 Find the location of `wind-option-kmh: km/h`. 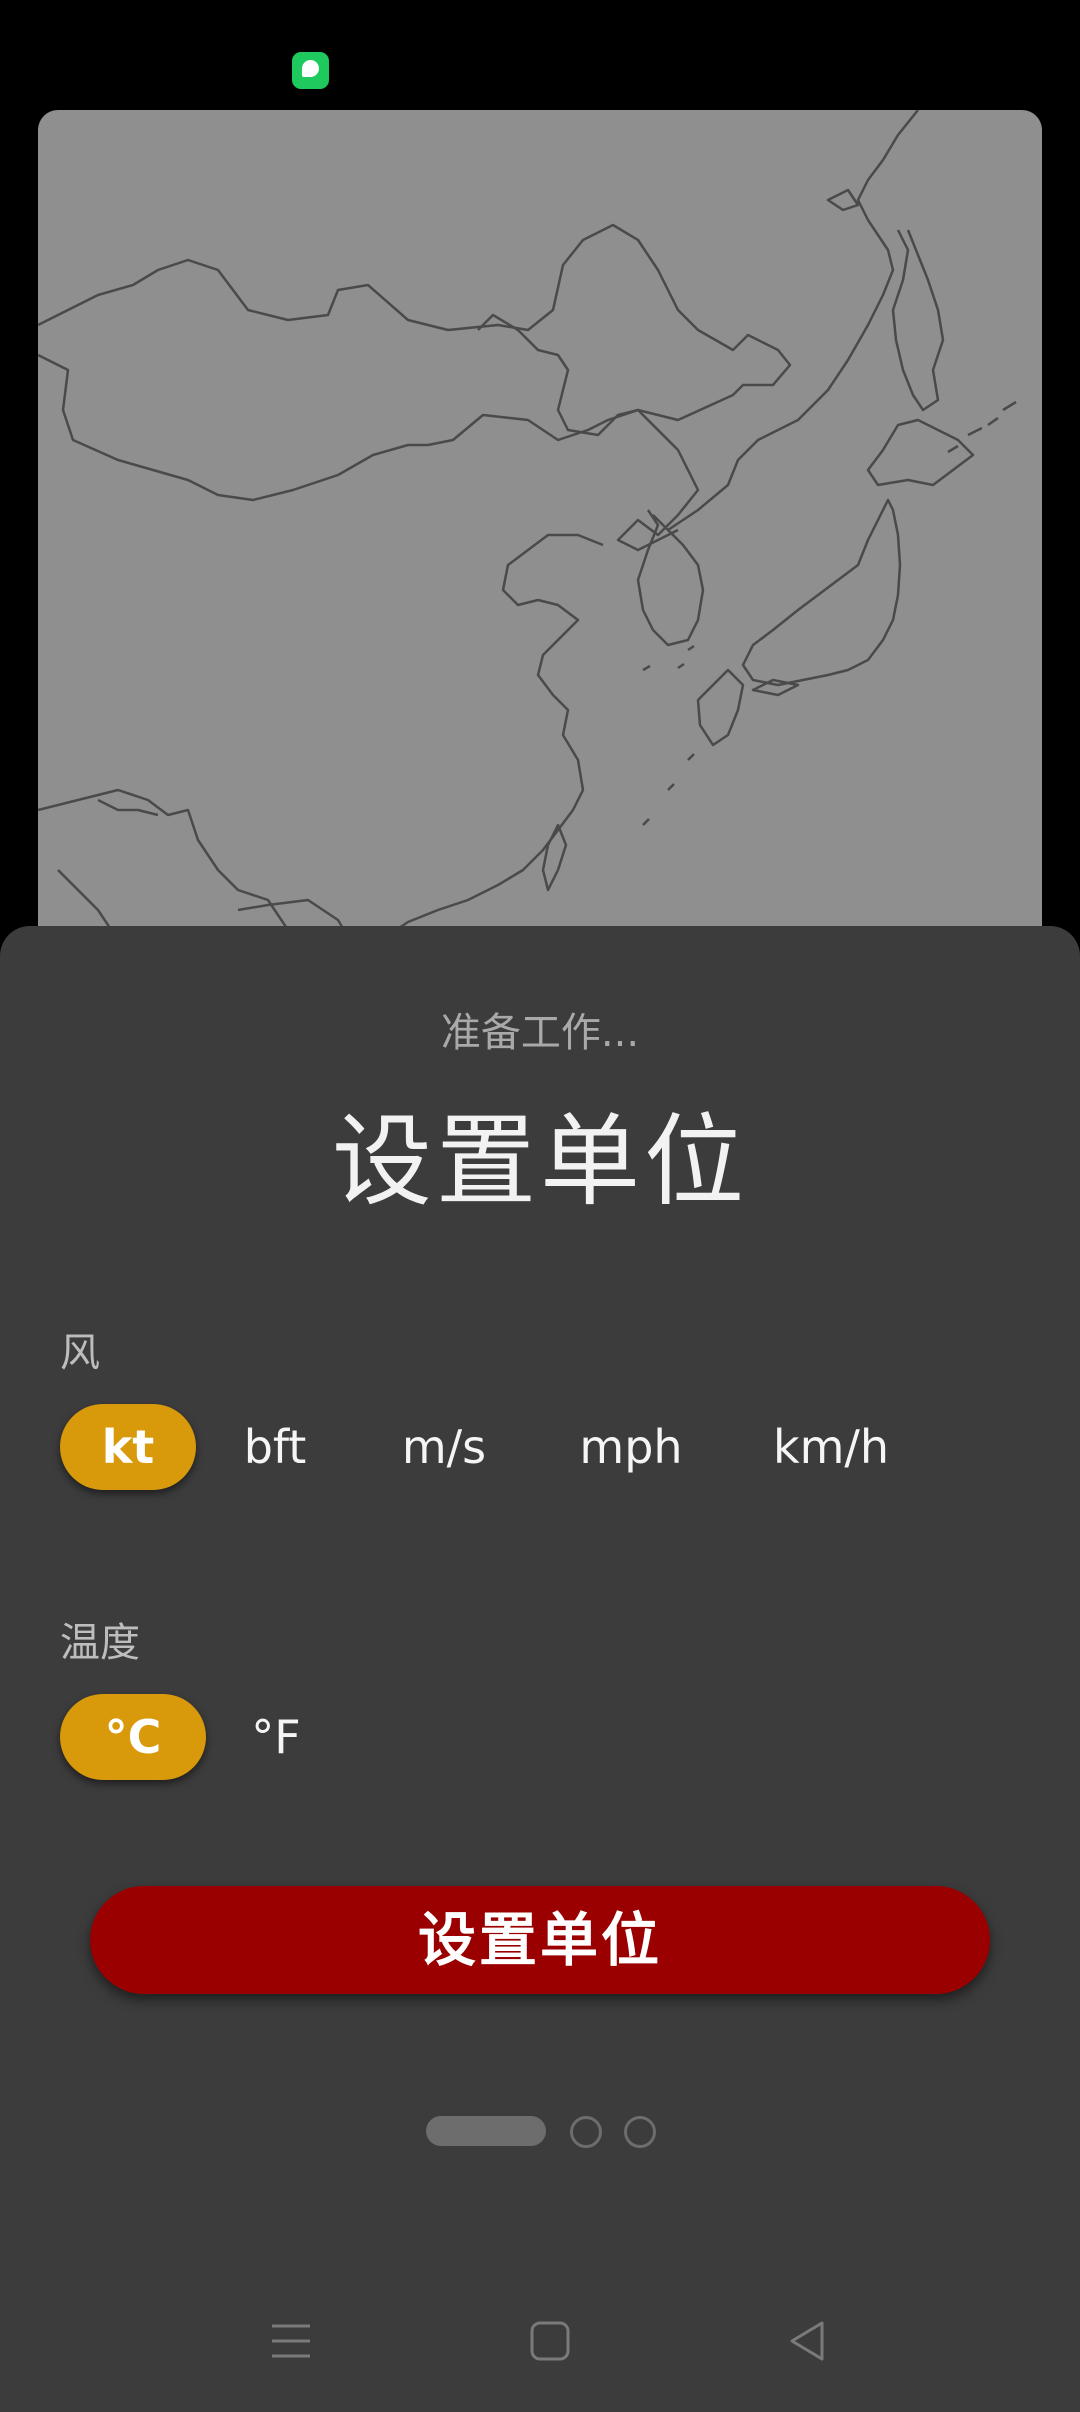

wind-option-kmh: km/h is located at coordinates (831, 1447).